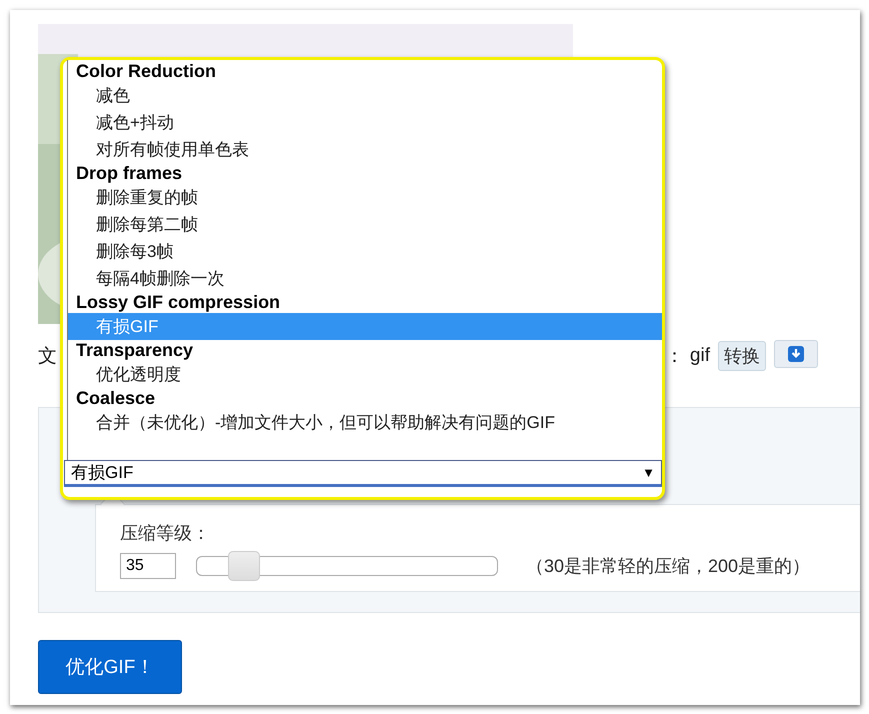 This screenshot has width=869, height=714. Describe the element at coordinates (363, 473) in the screenshot. I see `method-select: 有损GIF ▼` at that location.